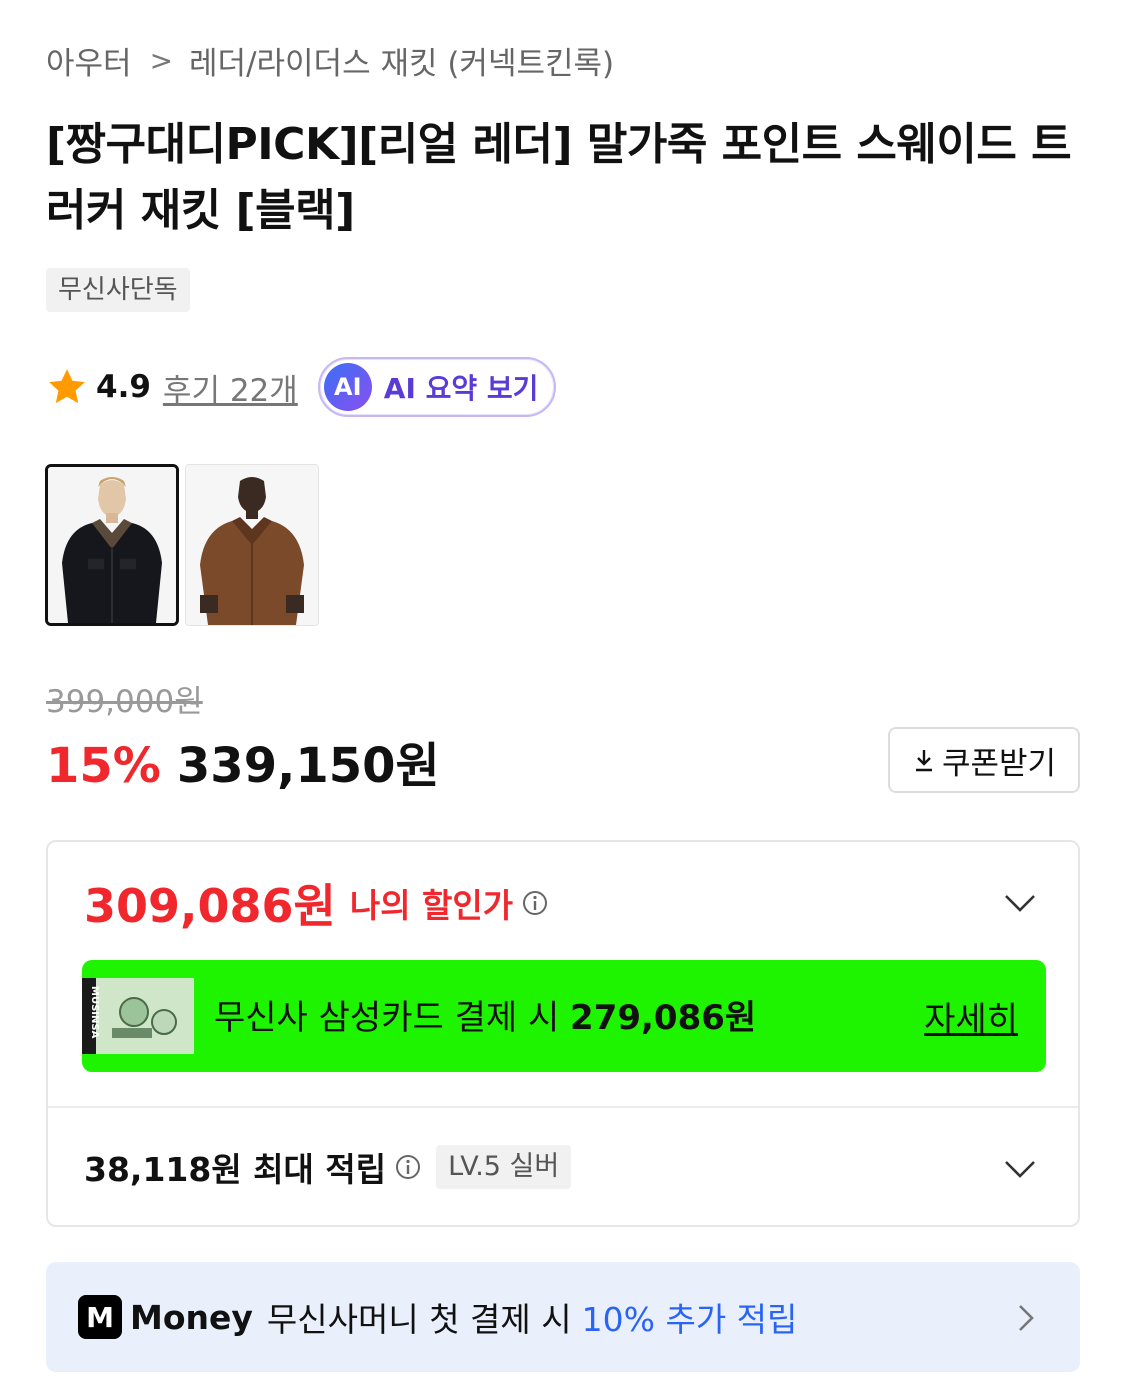  Describe the element at coordinates (663, 1018) in the screenshot. I see `card-promo-amount: 279,086원` at that location.